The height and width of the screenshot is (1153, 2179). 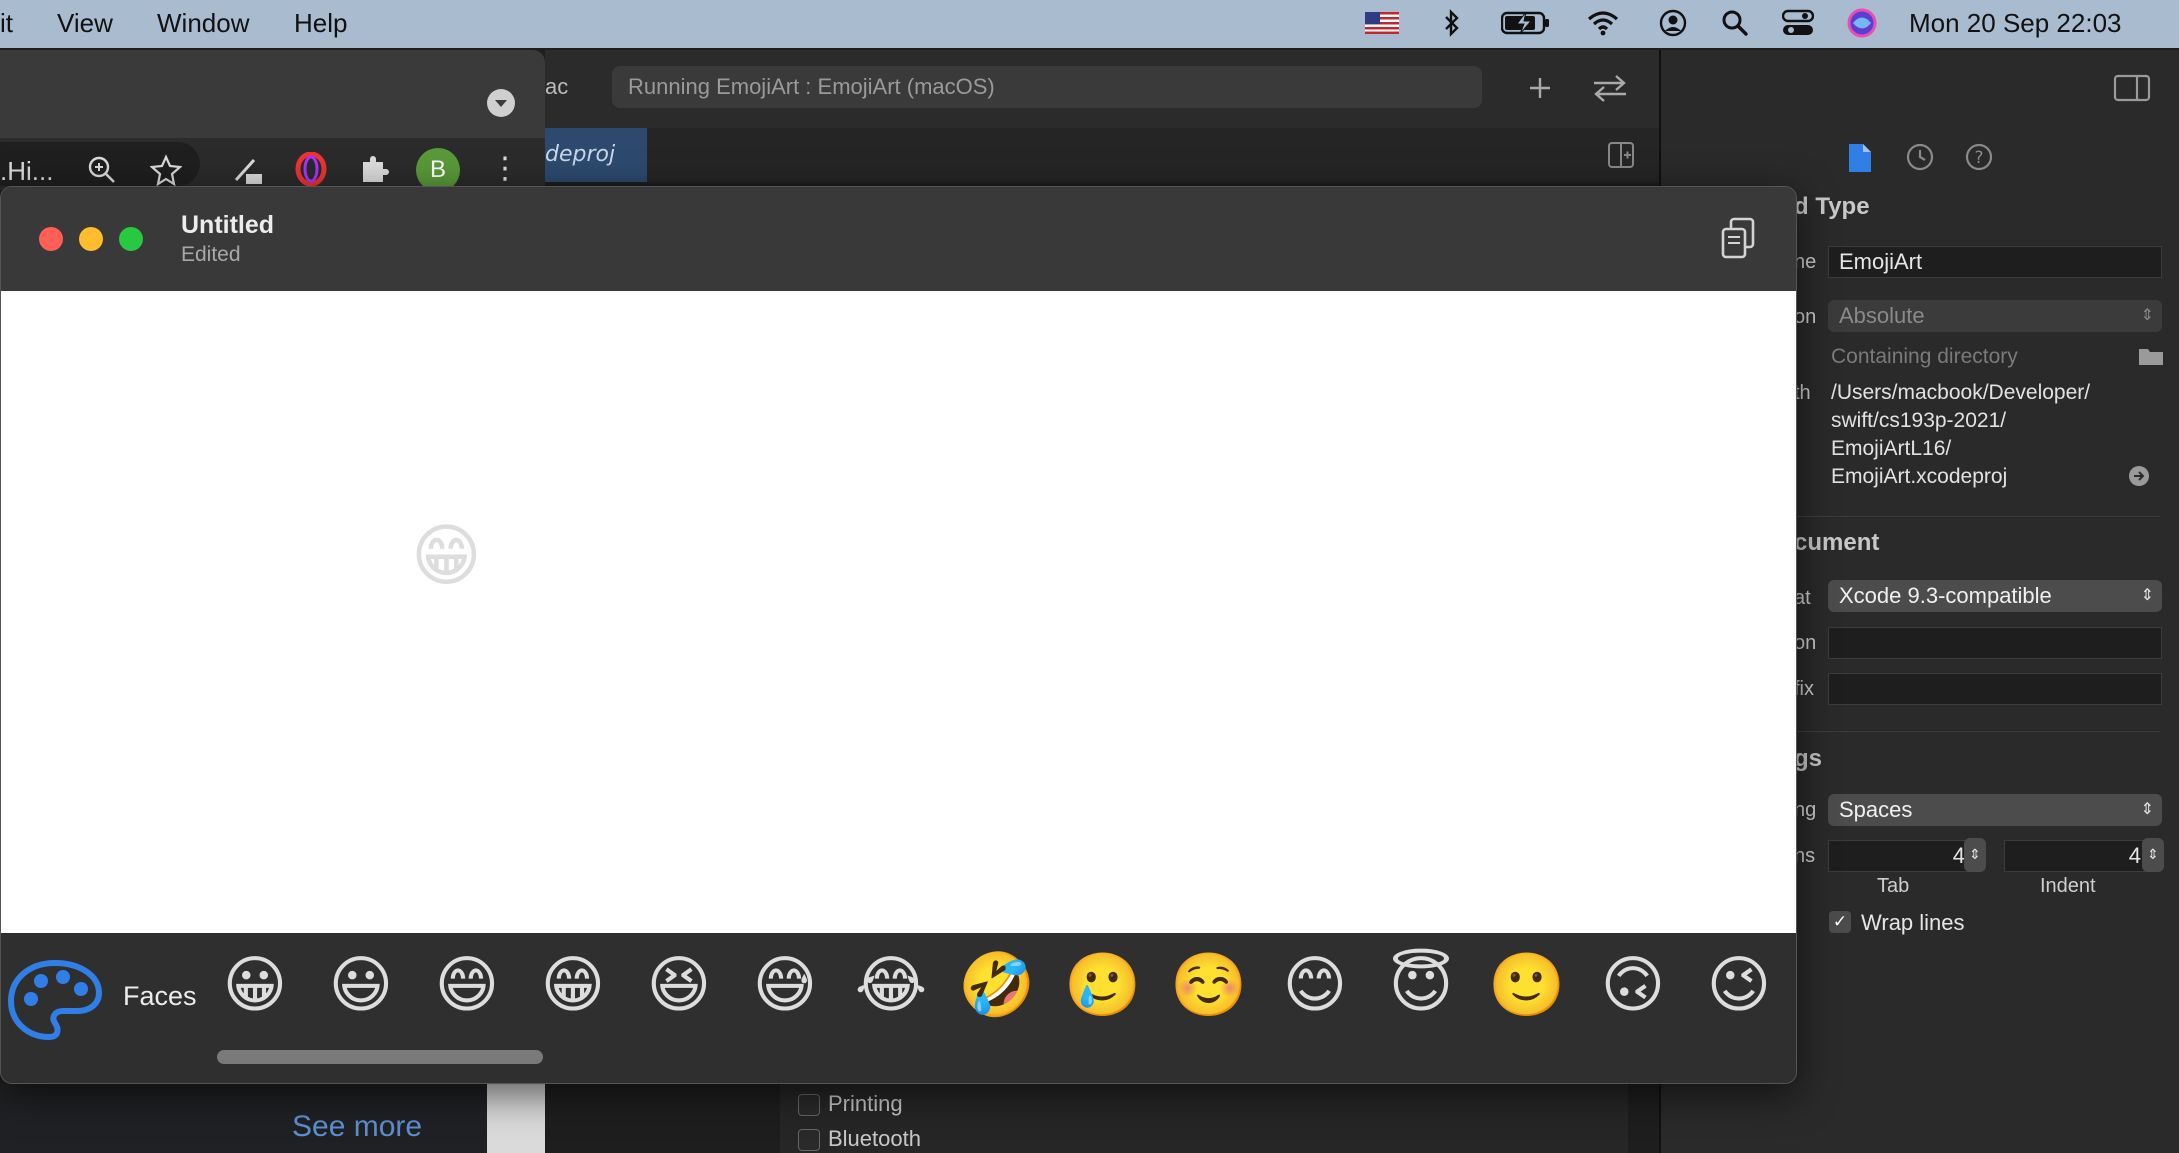 I want to click on indent-caption: Indent, so click(x=2068, y=886).